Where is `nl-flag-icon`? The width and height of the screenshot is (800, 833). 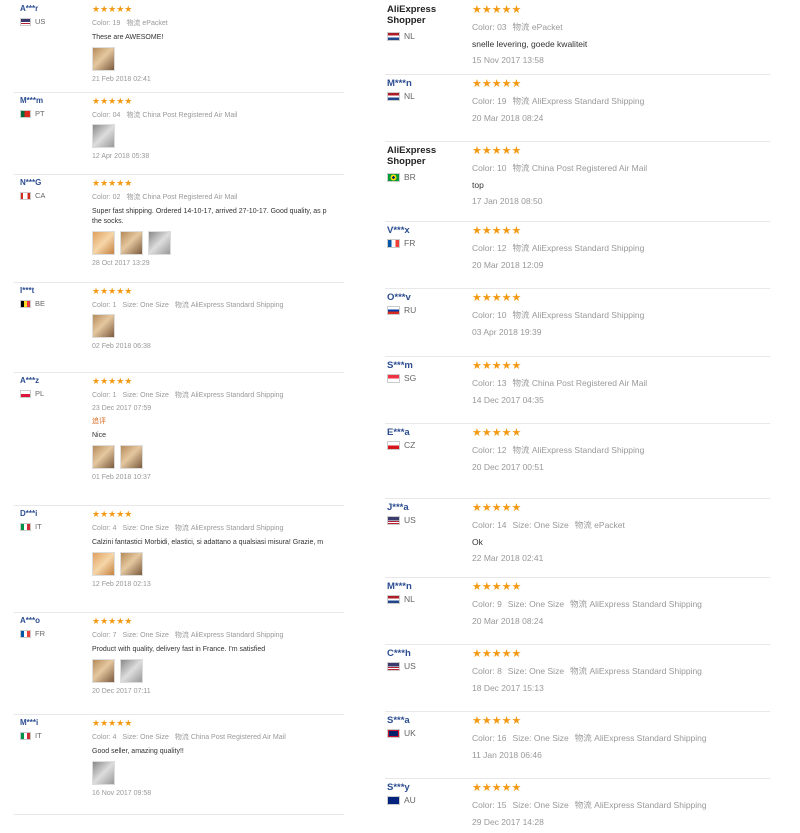
nl-flag-icon is located at coordinates (393, 36).